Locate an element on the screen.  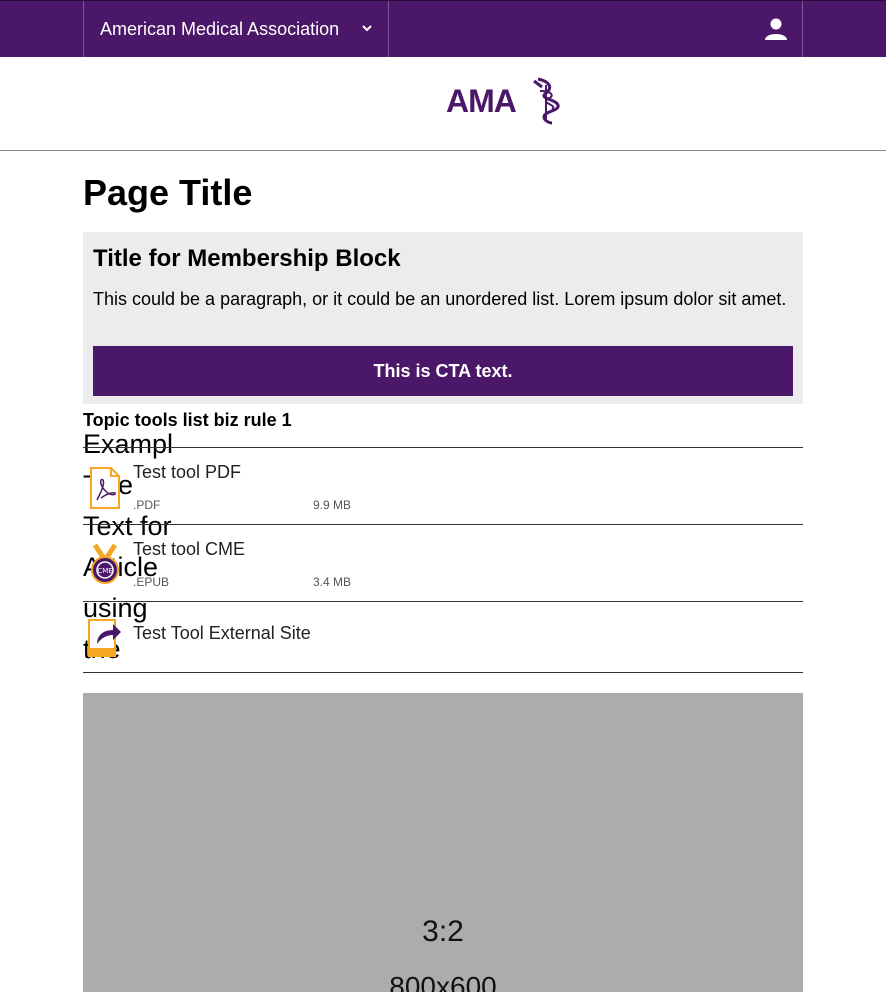
tool-file-type: .PDF is located at coordinates (147, 505).